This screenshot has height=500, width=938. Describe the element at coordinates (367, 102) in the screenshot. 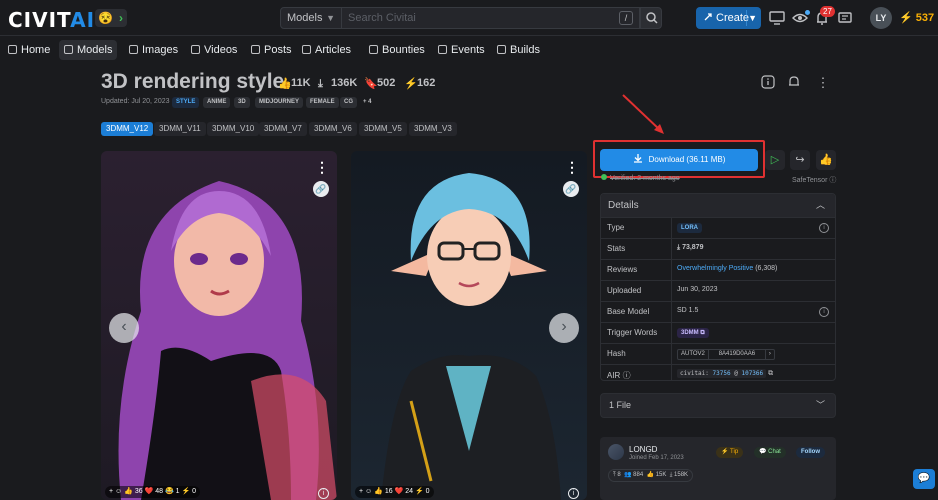

I see `more-tags-chip: + 4` at that location.